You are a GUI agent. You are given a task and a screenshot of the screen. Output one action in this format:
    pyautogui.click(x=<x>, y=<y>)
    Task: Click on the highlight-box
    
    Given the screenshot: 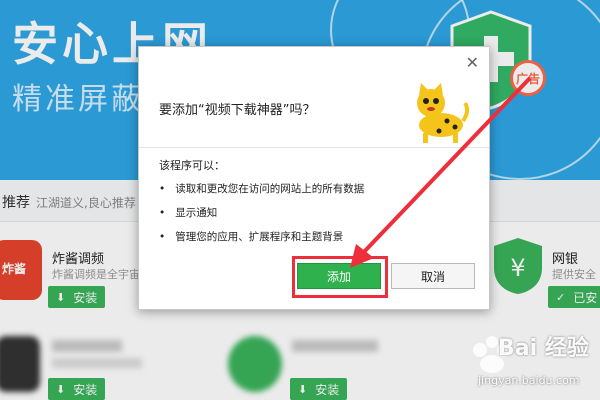 What is the action you would take?
    pyautogui.click(x=340, y=277)
    